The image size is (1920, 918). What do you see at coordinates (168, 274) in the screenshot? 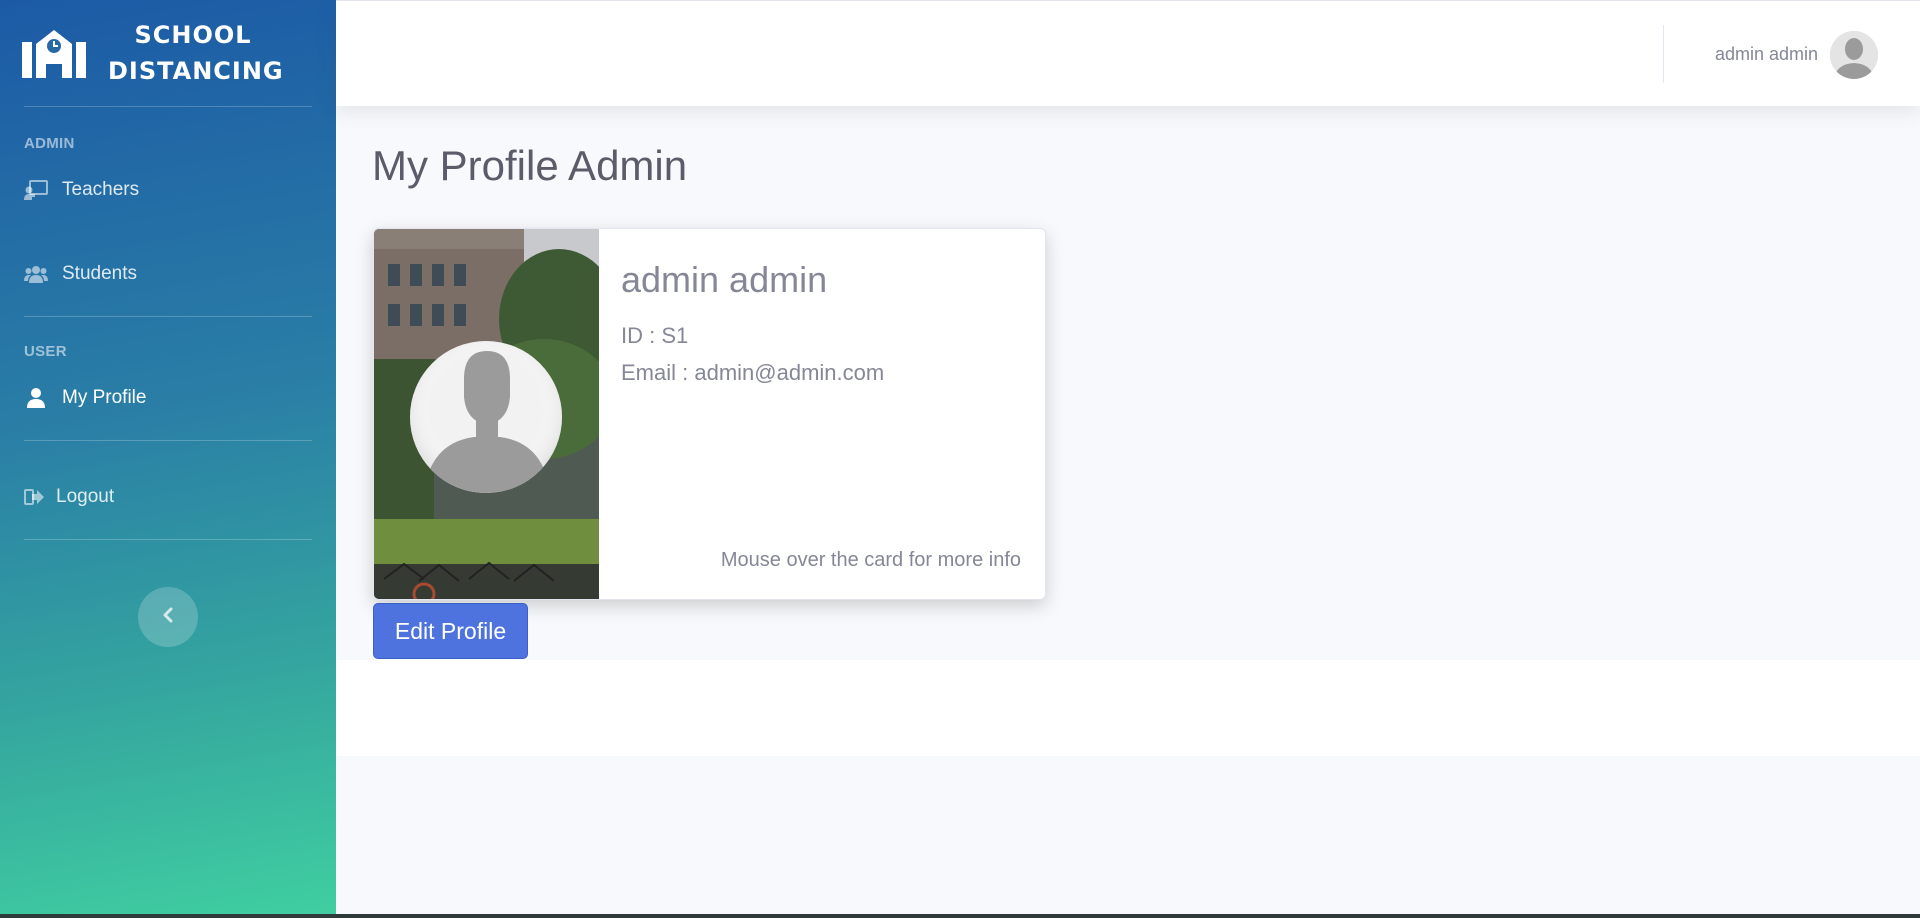
I see `sidebar-item-students: Students` at bounding box center [168, 274].